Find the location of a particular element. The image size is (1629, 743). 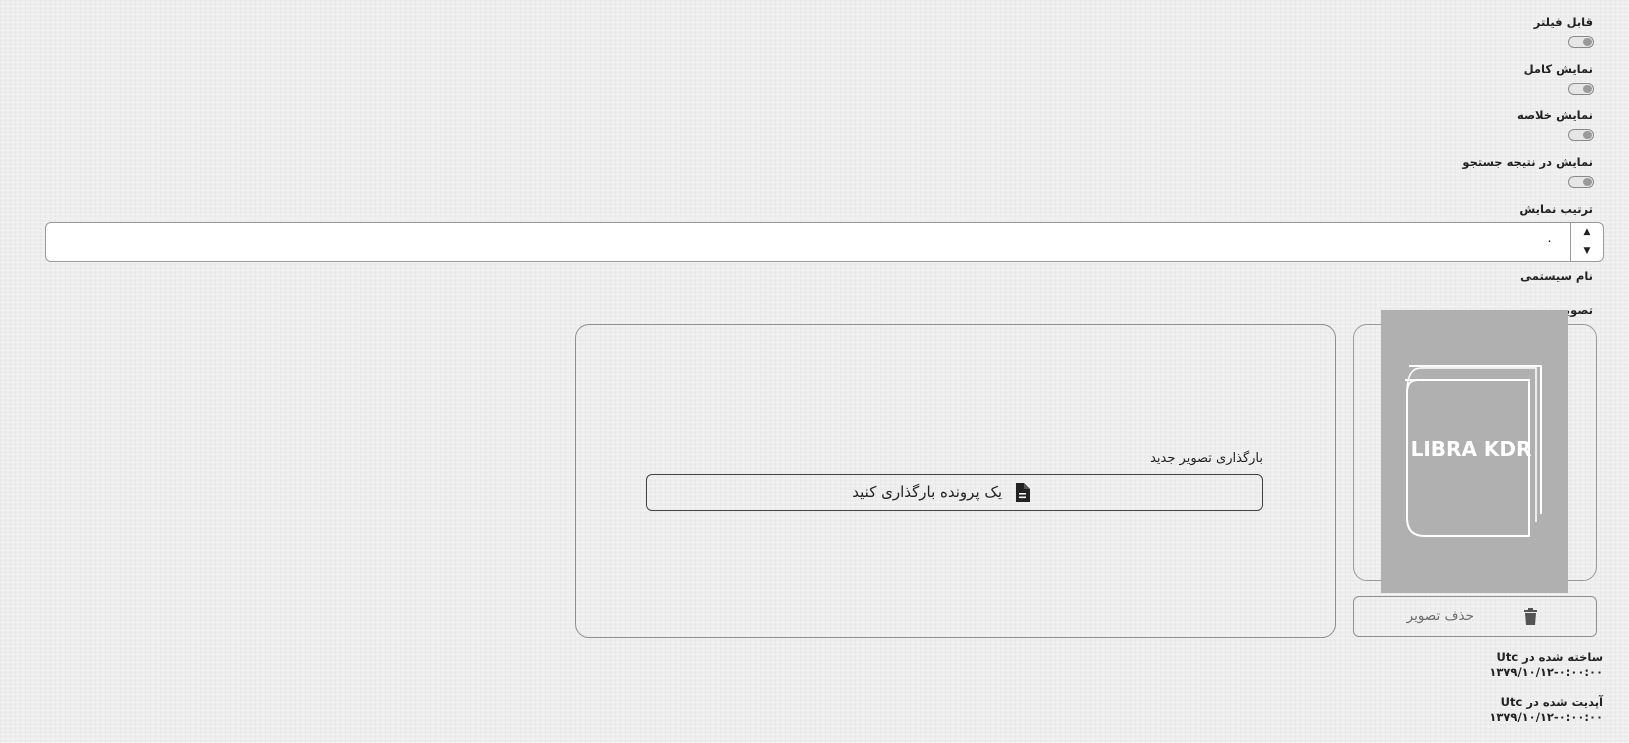

upload-title: بارگذاری تصویر جدید is located at coordinates (1206, 458).